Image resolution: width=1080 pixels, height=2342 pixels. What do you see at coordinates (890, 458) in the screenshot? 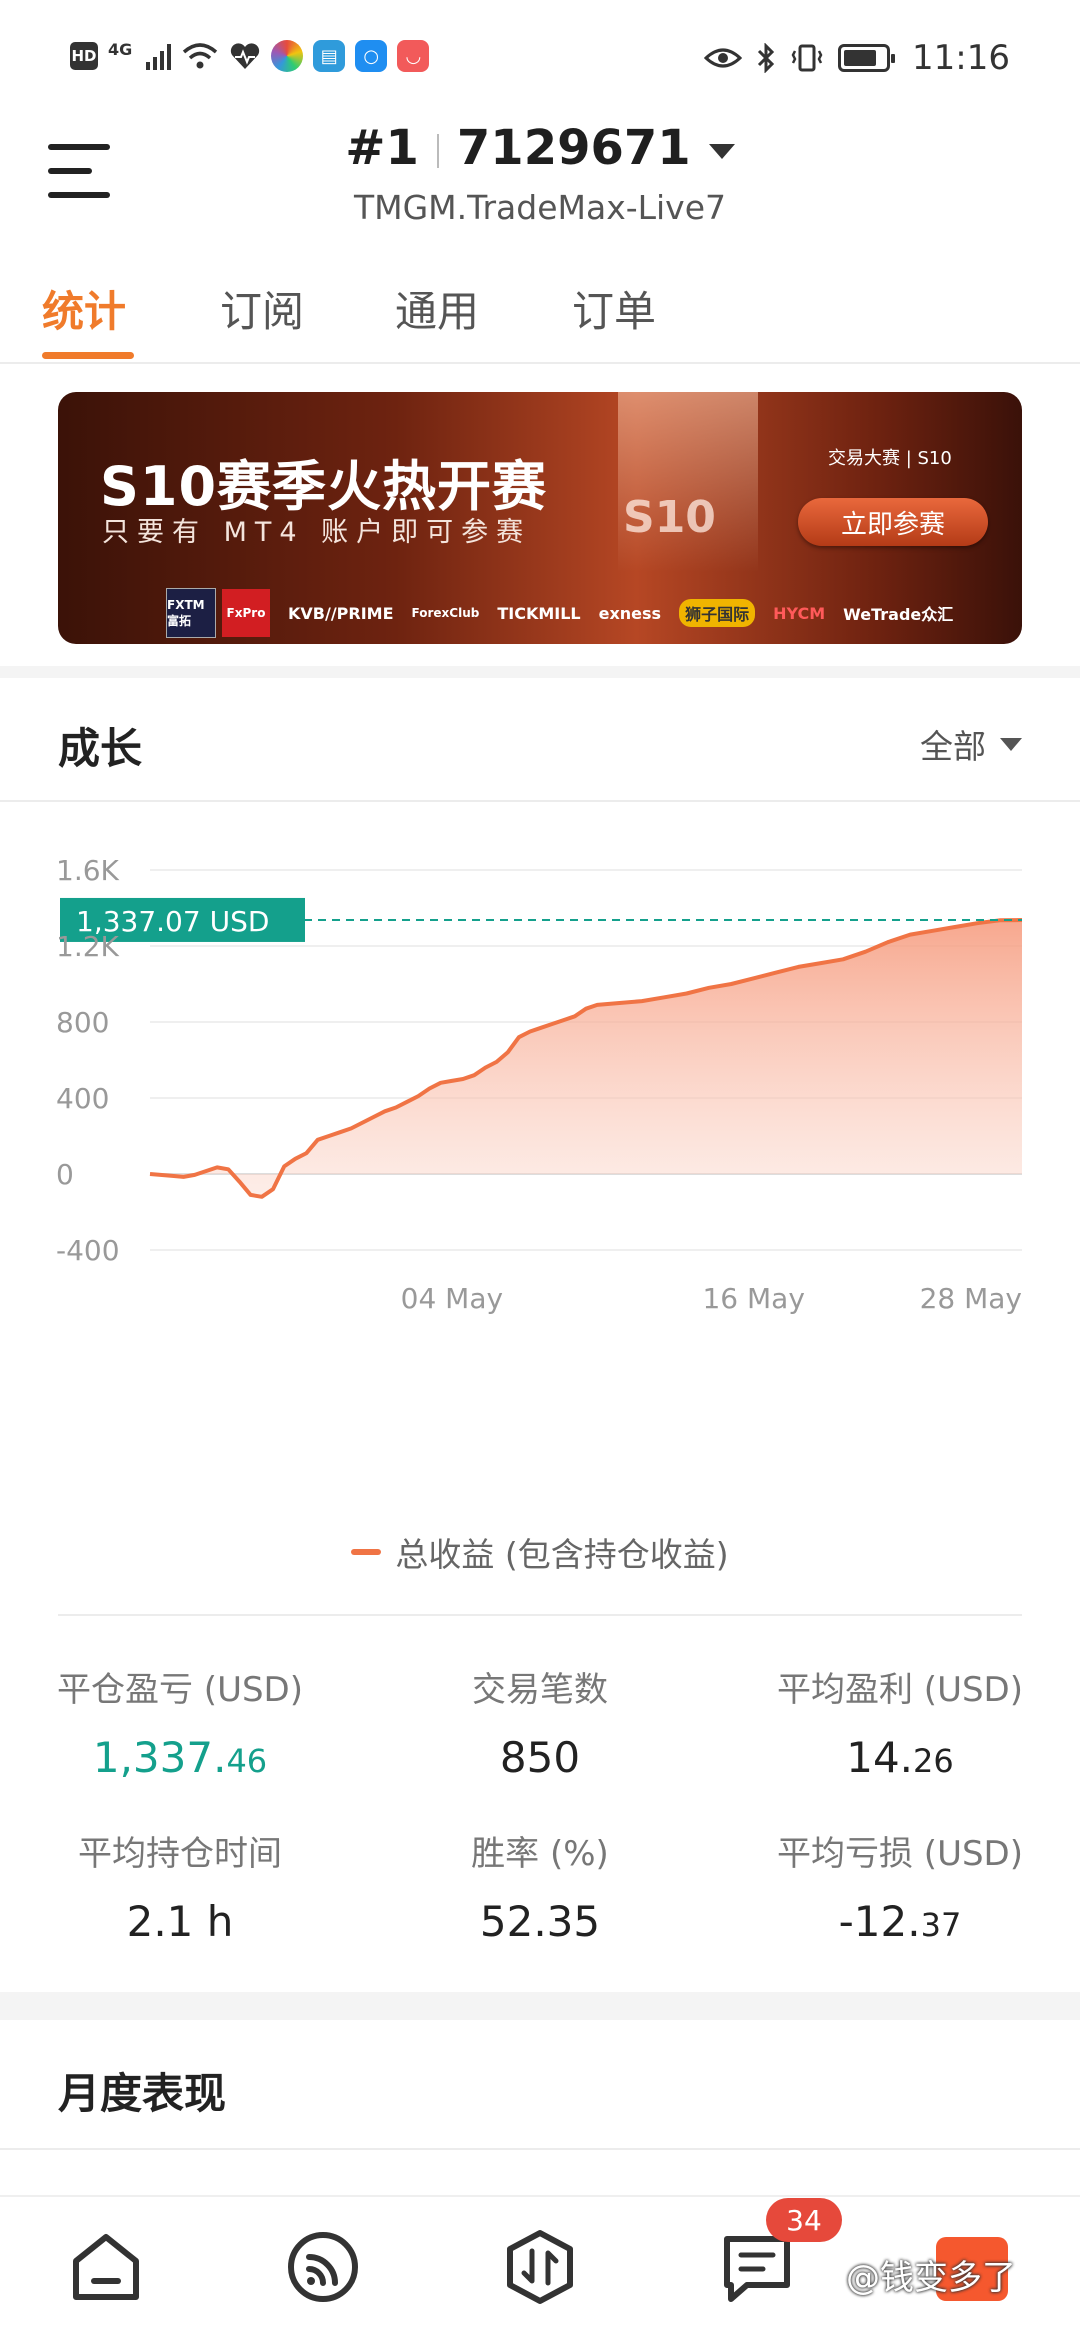
I see `banner-brand: 交易大赛 | S10` at bounding box center [890, 458].